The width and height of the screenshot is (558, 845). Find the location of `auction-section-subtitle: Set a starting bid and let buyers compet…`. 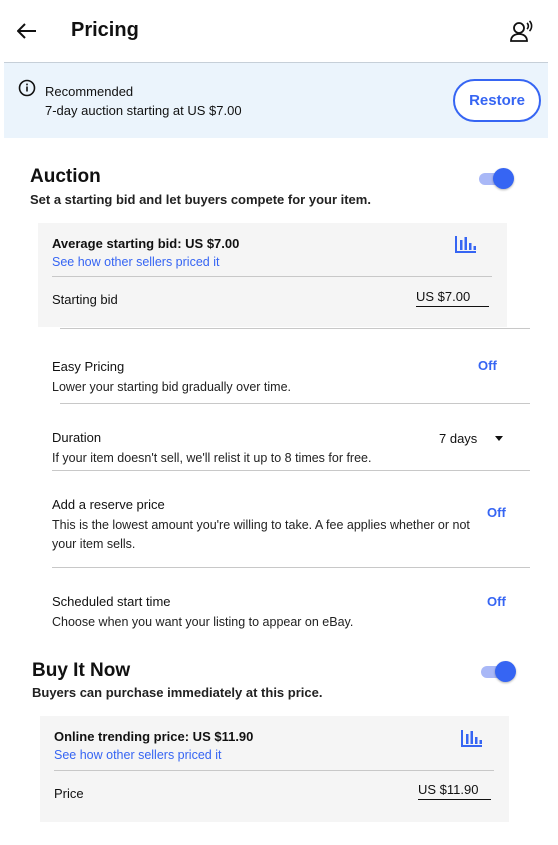

auction-section-subtitle: Set a starting bid and let buyers compet… is located at coordinates (200, 199).